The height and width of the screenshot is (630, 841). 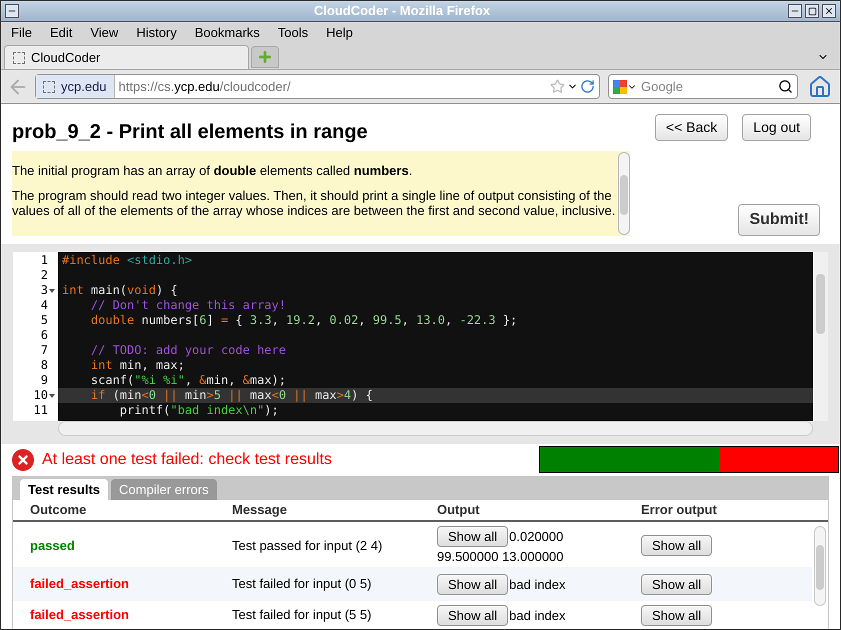 What do you see at coordinates (190, 132) in the screenshot?
I see `problem-title: prob_9_2 - Print all elements in range` at bounding box center [190, 132].